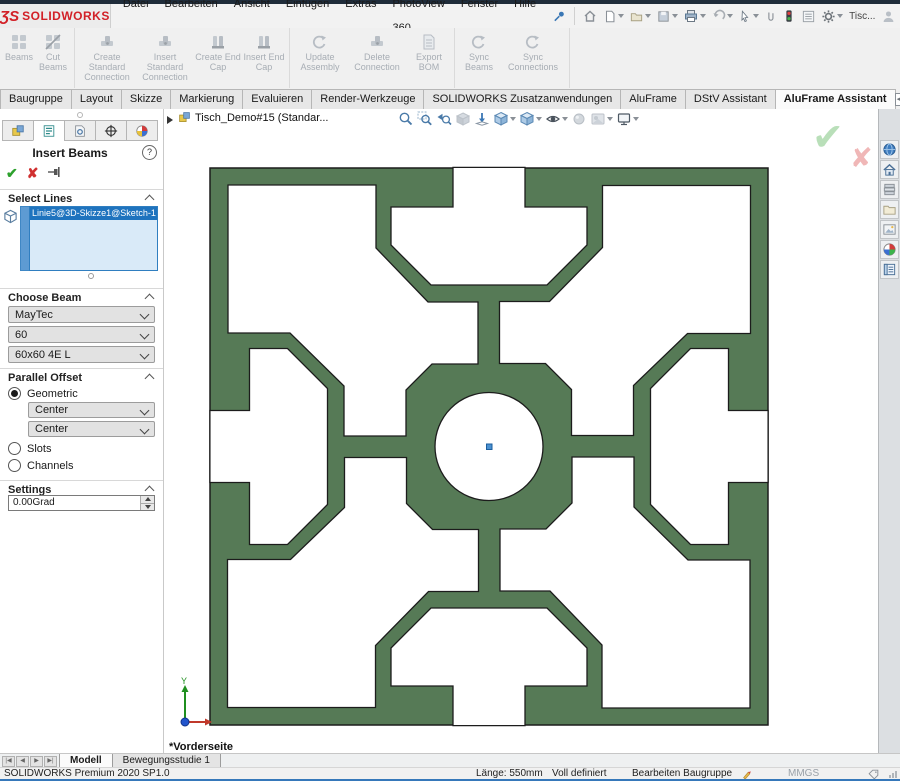  Describe the element at coordinates (627, 119) in the screenshot. I see `view-settings-icon` at that location.